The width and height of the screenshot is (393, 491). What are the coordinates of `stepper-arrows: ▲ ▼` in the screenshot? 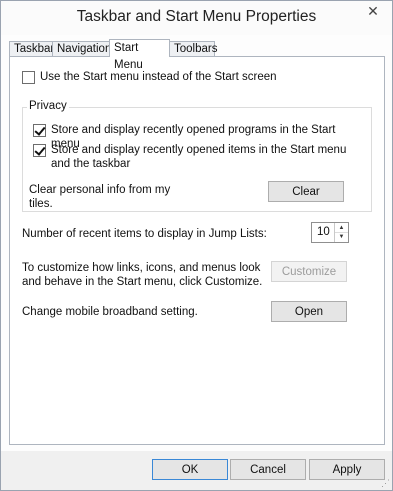 It's located at (341, 232).